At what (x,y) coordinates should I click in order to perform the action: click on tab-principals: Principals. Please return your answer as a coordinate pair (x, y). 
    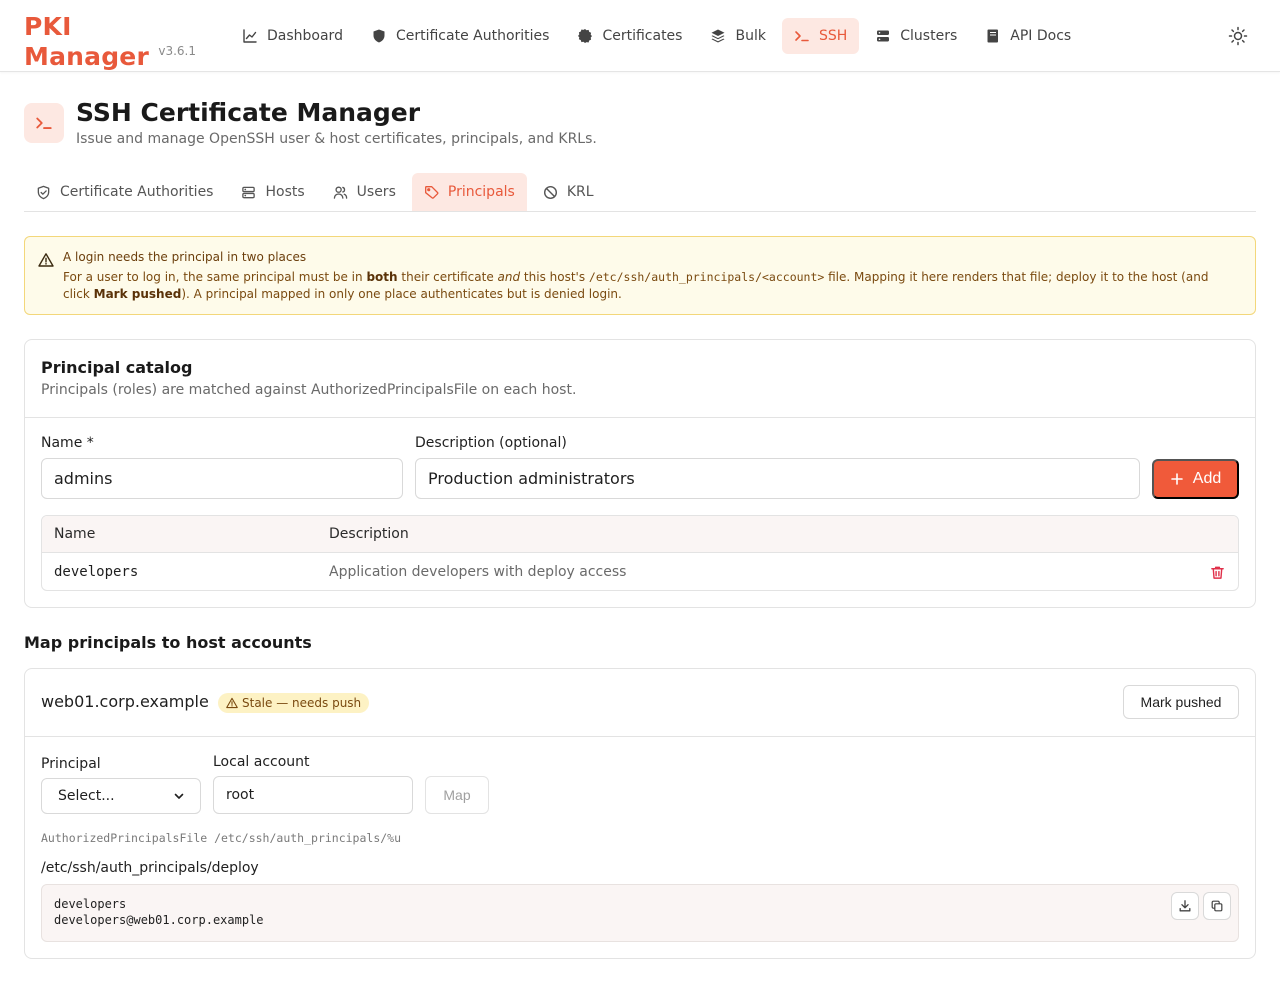
    Looking at the image, I should click on (469, 192).